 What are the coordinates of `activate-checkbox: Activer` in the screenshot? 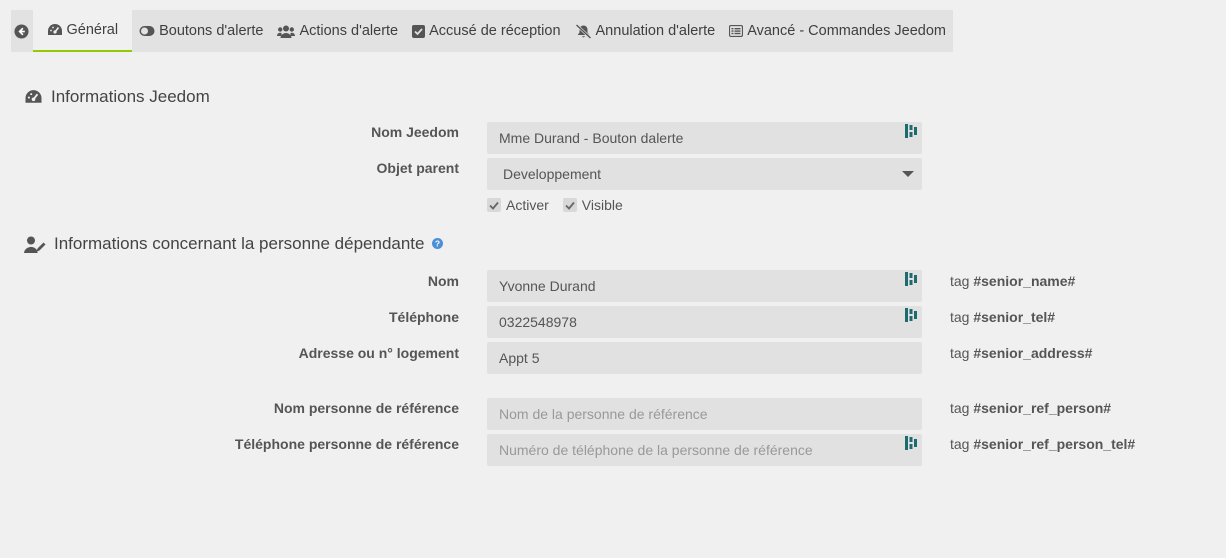 It's located at (518, 205).